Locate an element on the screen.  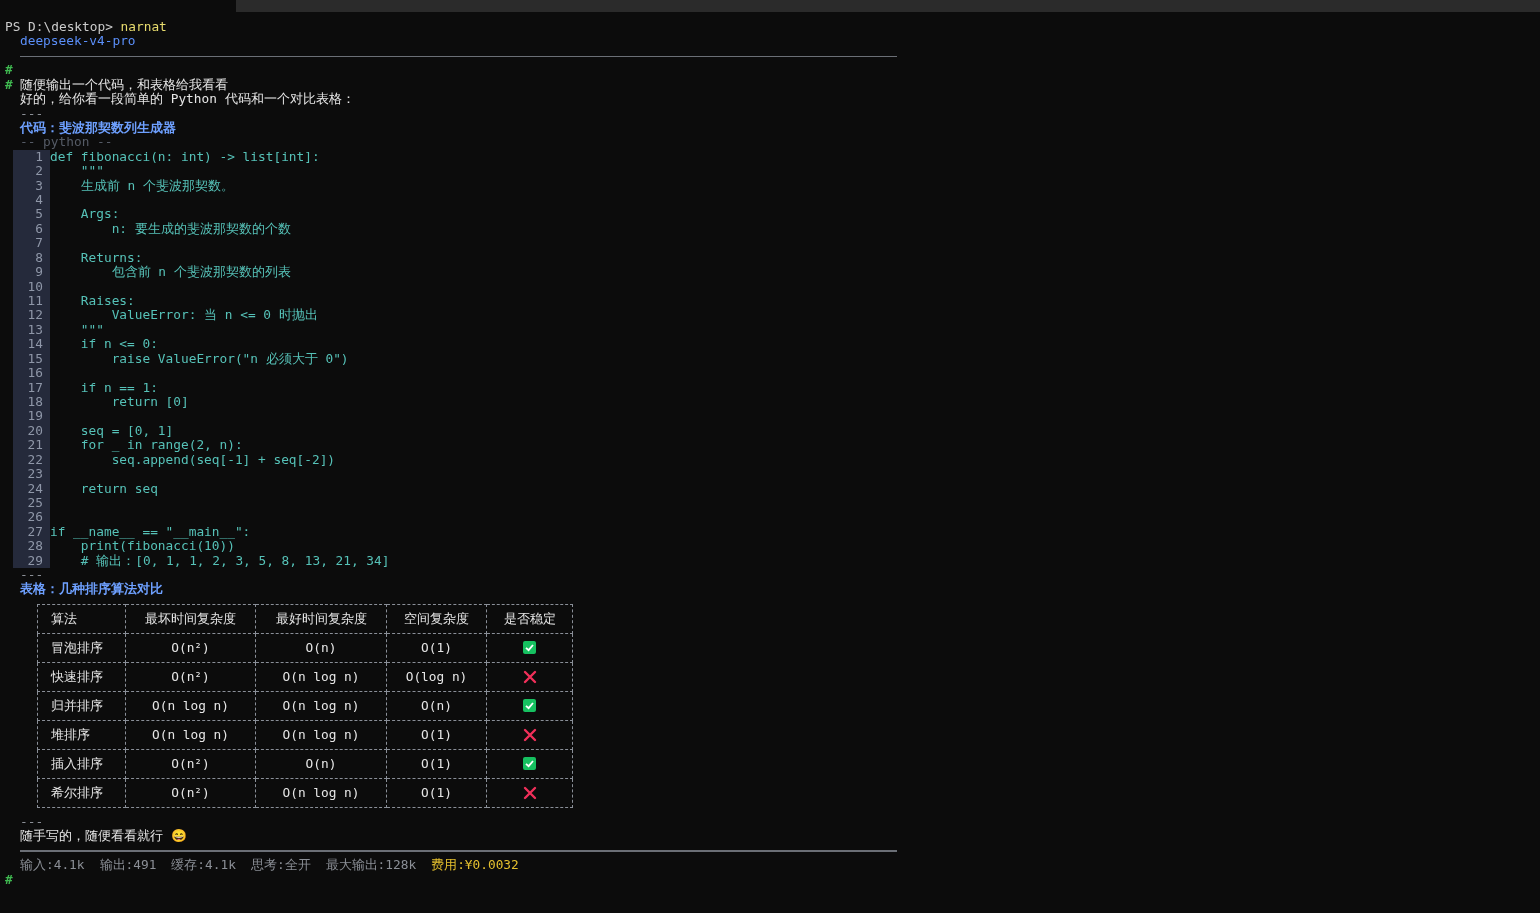
line-number: 16 is located at coordinates (35, 373).